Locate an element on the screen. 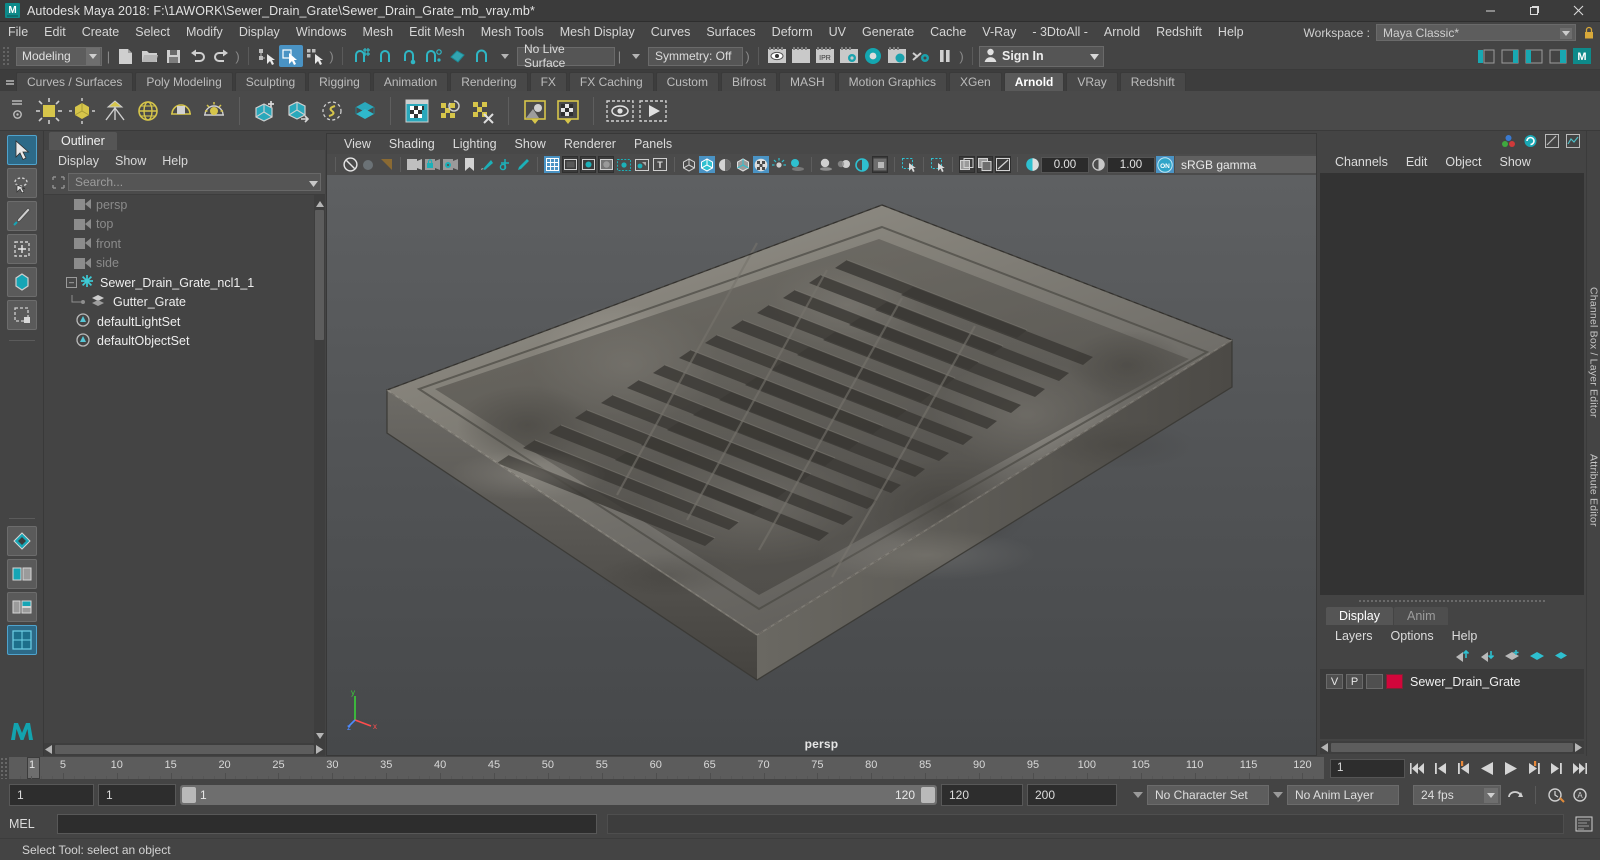 The image size is (1600, 860). menu-surfaces: Surfaces is located at coordinates (730, 32).